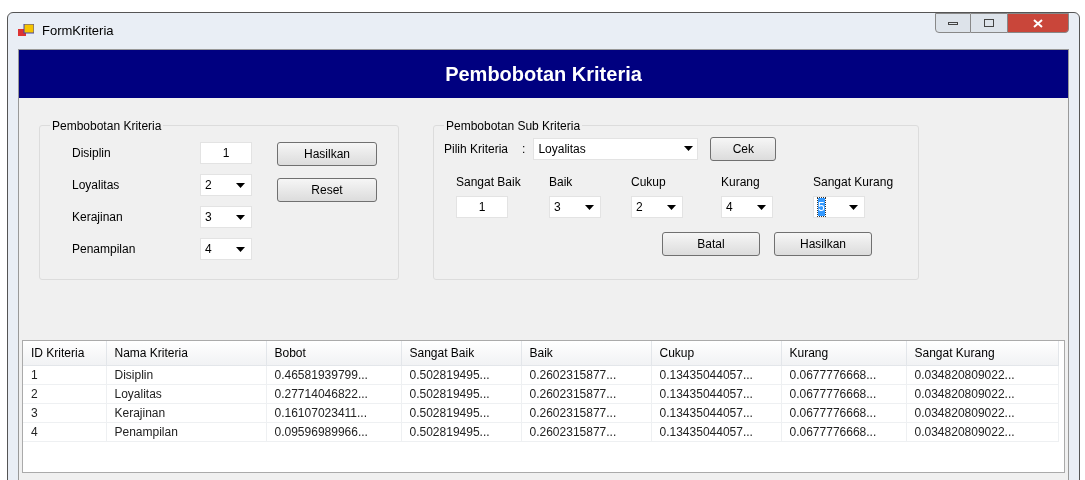 The width and height of the screenshot is (1085, 480). I want to click on push-button: Batal, so click(711, 244).